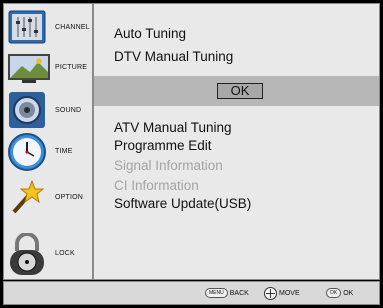  Describe the element at coordinates (348, 293) in the screenshot. I see `ok-label: OK` at that location.